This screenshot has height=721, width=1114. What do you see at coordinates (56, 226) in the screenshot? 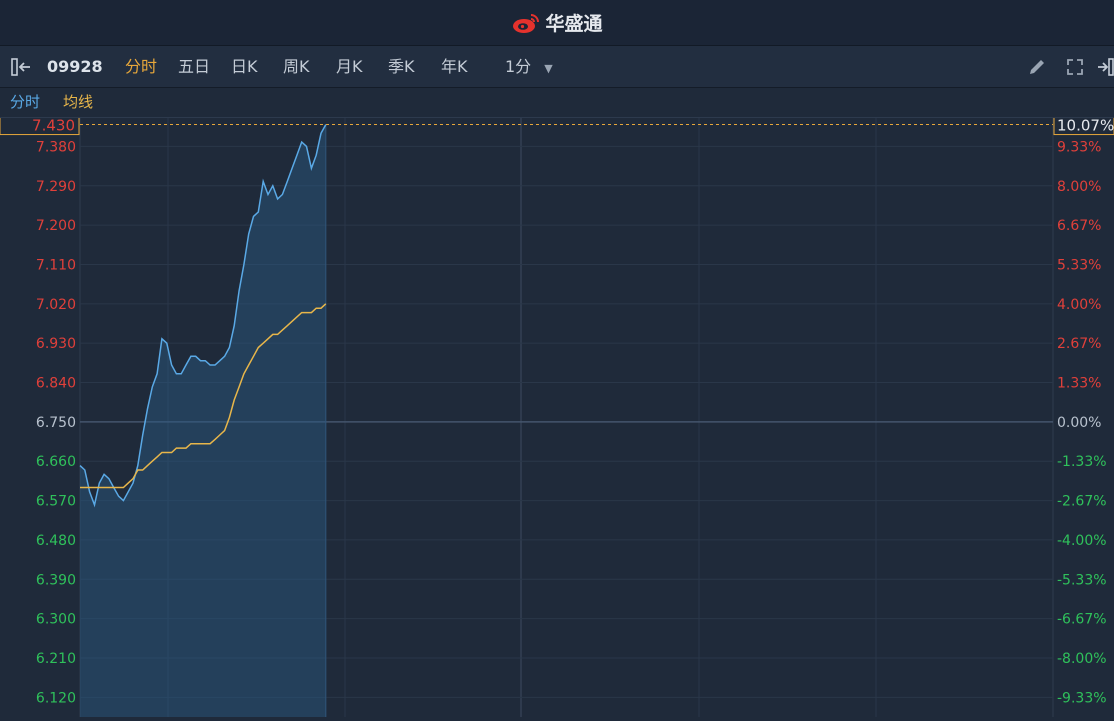
I see `y-tick-label: 7.200` at bounding box center [56, 226].